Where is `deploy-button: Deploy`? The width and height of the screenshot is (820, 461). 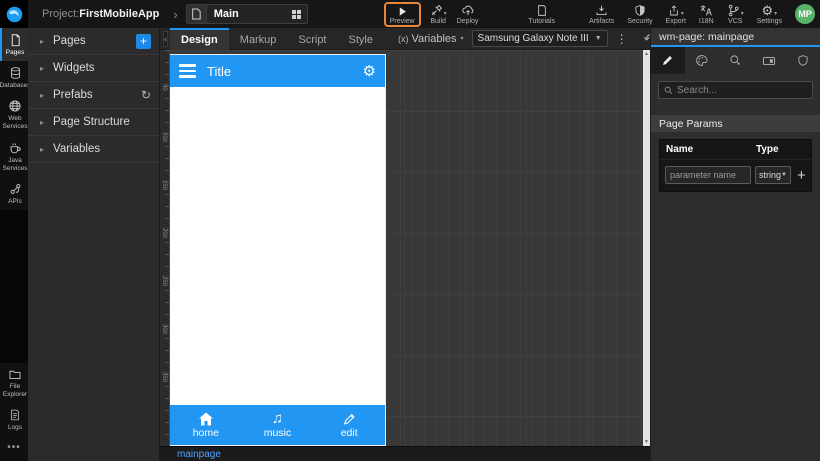 deploy-button: Deploy is located at coordinates (468, 14).